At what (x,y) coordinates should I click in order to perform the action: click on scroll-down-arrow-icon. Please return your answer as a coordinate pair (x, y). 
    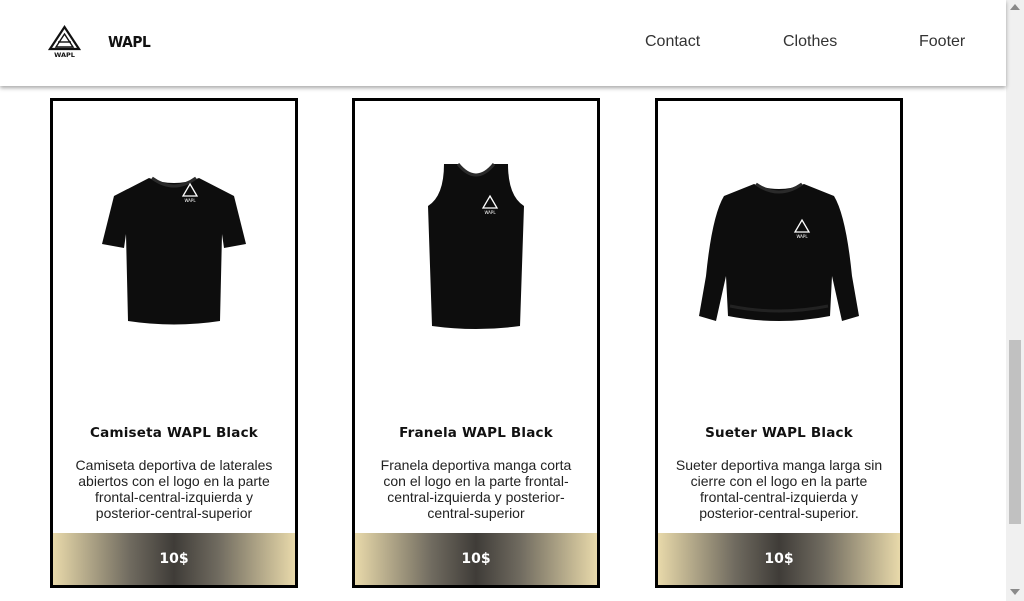
    Looking at the image, I should click on (1015, 592).